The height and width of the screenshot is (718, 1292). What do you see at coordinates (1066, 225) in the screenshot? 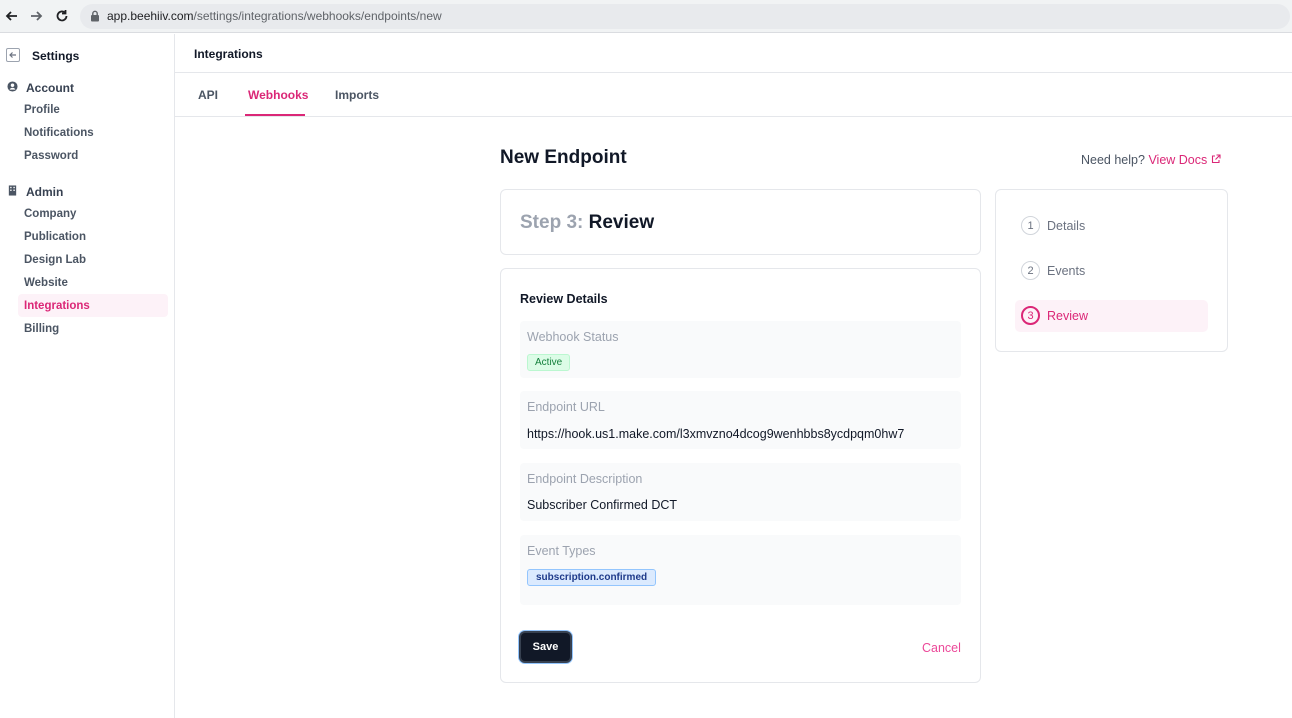
I see `stepper-label: Details` at bounding box center [1066, 225].